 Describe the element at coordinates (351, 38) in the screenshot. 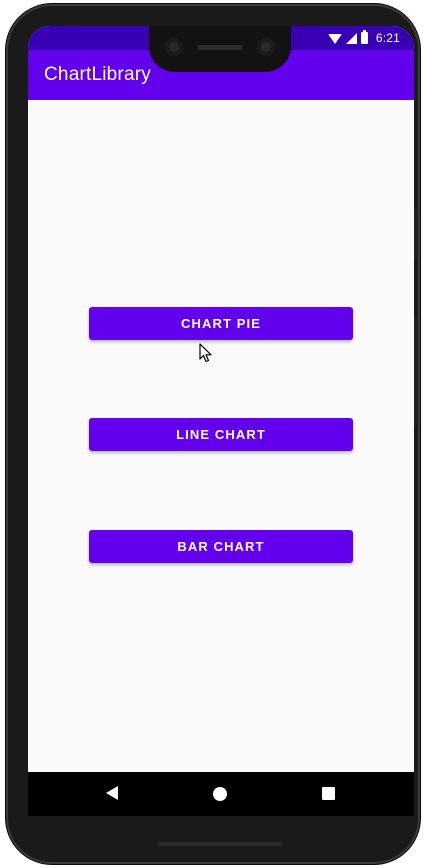

I see `signal-icon` at that location.